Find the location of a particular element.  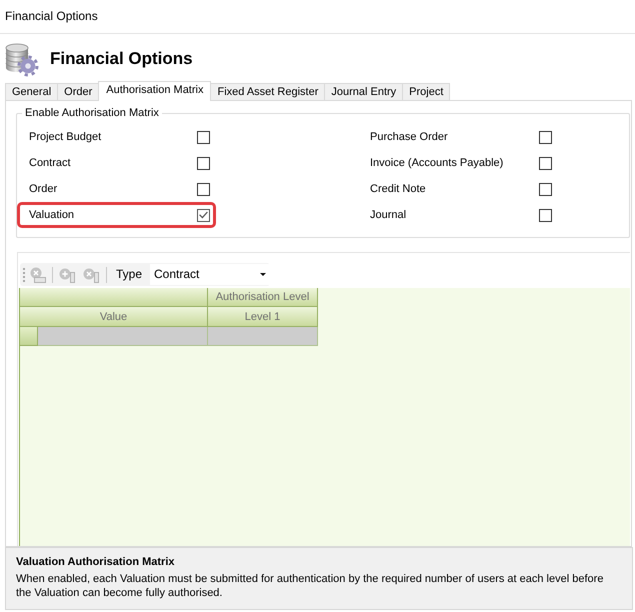

option-label: Credit Note is located at coordinates (398, 189).